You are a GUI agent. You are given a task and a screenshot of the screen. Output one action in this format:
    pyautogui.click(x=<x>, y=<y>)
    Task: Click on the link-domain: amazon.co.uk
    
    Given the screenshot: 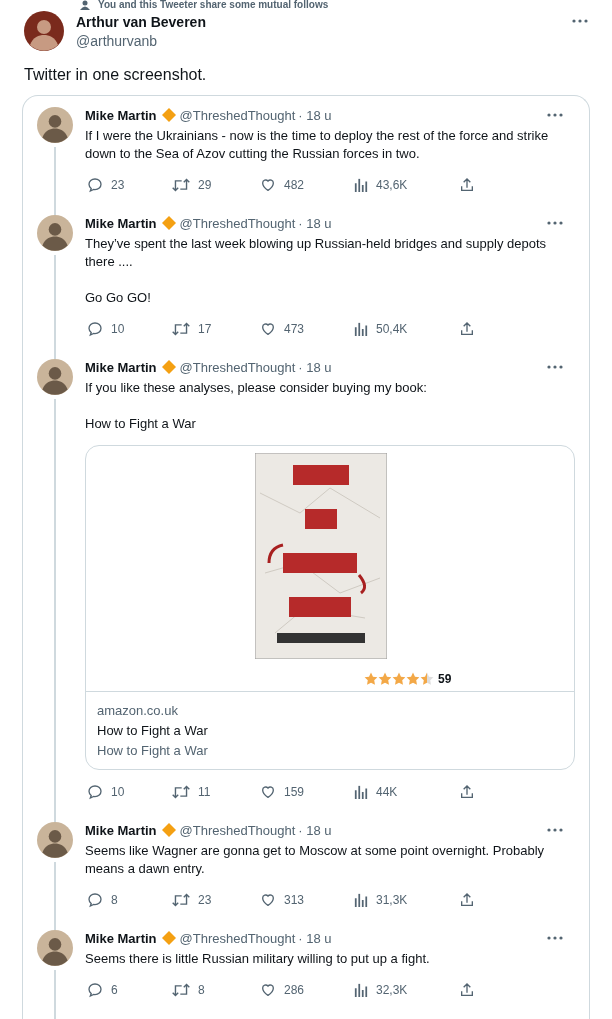 What is the action you would take?
    pyautogui.click(x=138, y=711)
    